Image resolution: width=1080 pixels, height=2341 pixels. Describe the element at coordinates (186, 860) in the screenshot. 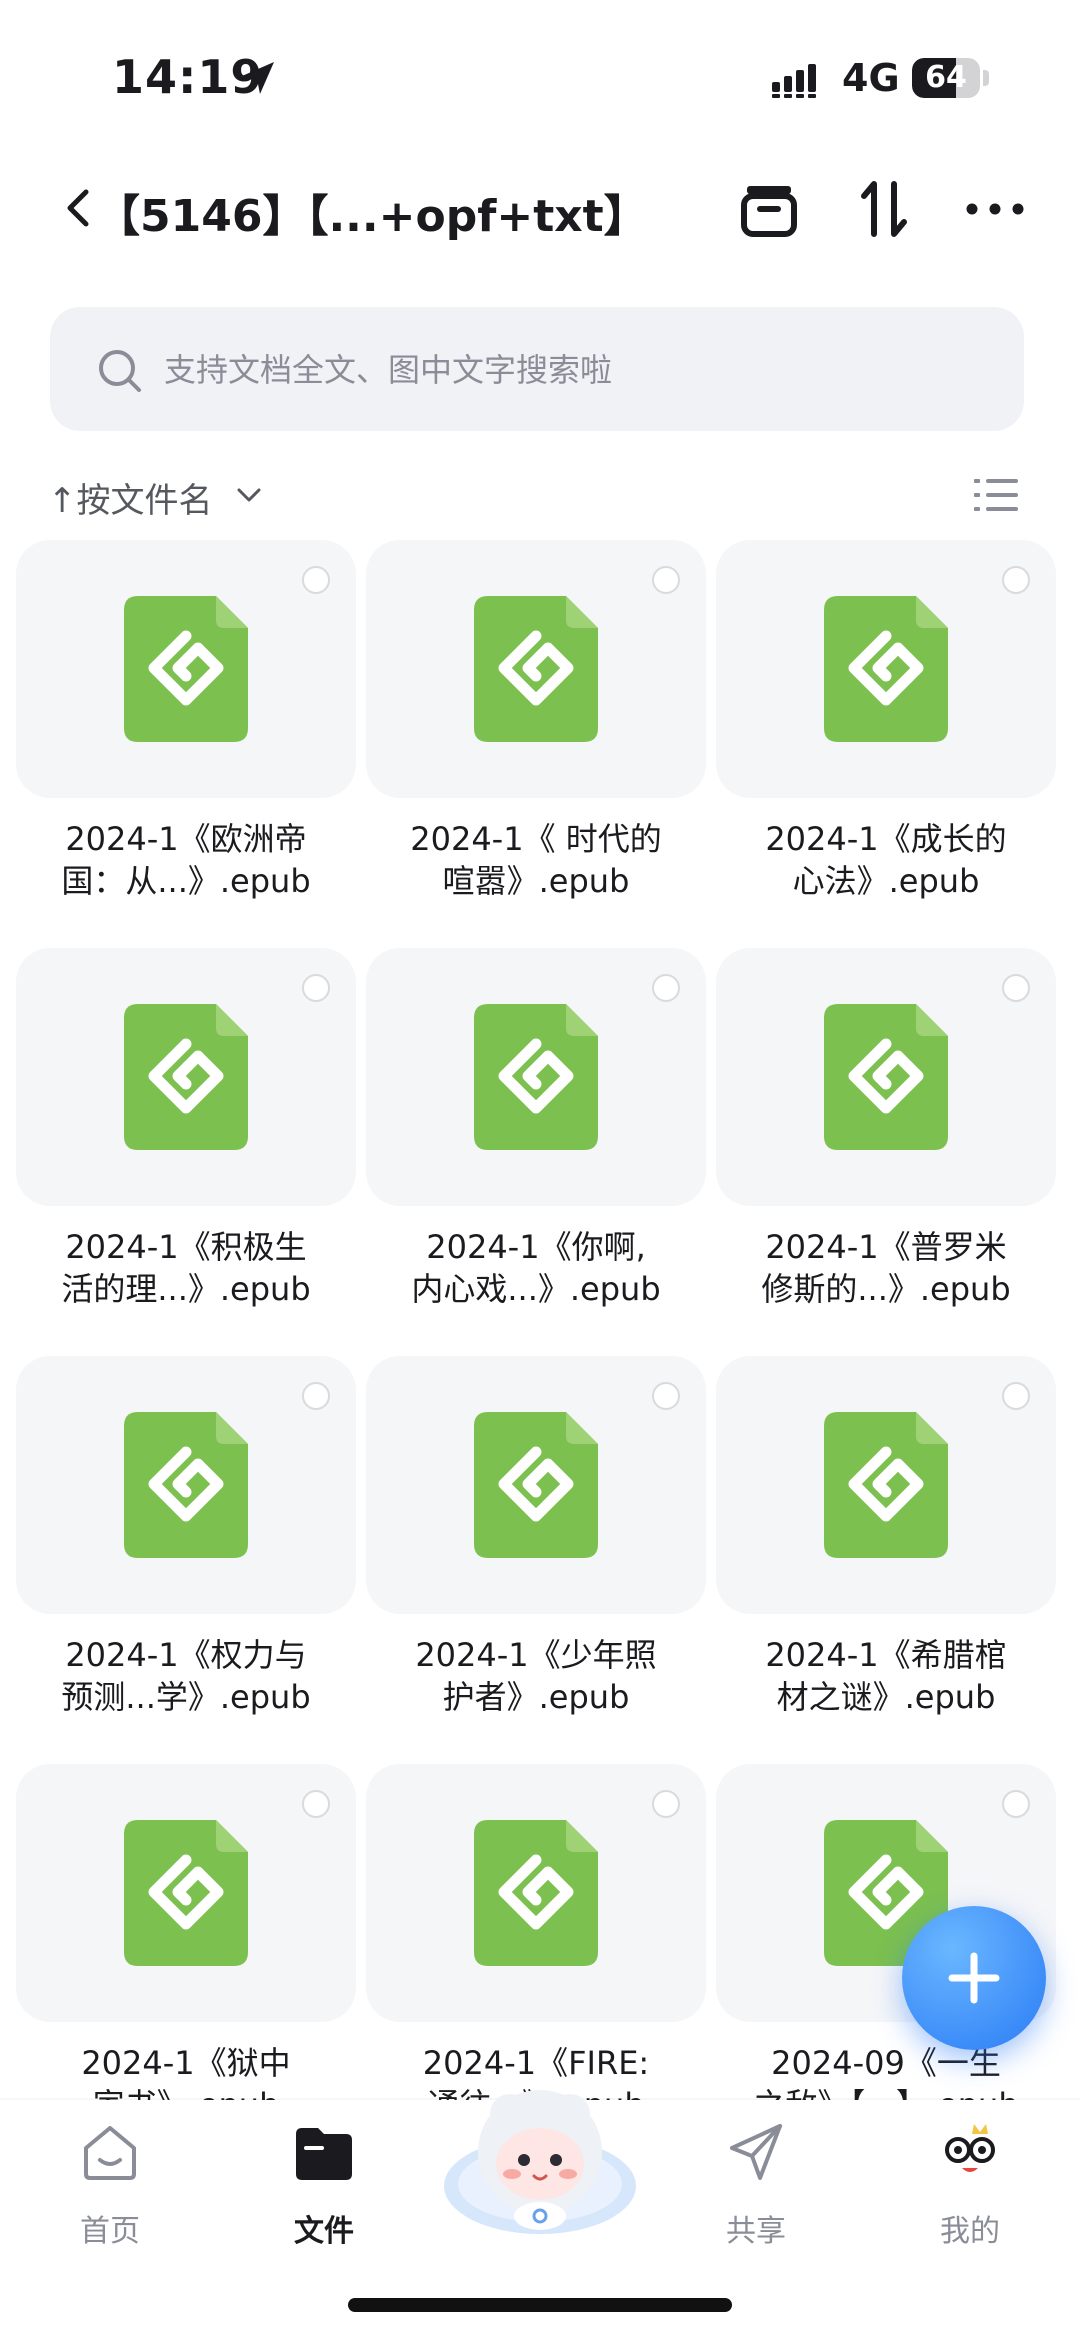

I see `file-name: 2024-1《欧洲帝 国：从...》.epub` at that location.